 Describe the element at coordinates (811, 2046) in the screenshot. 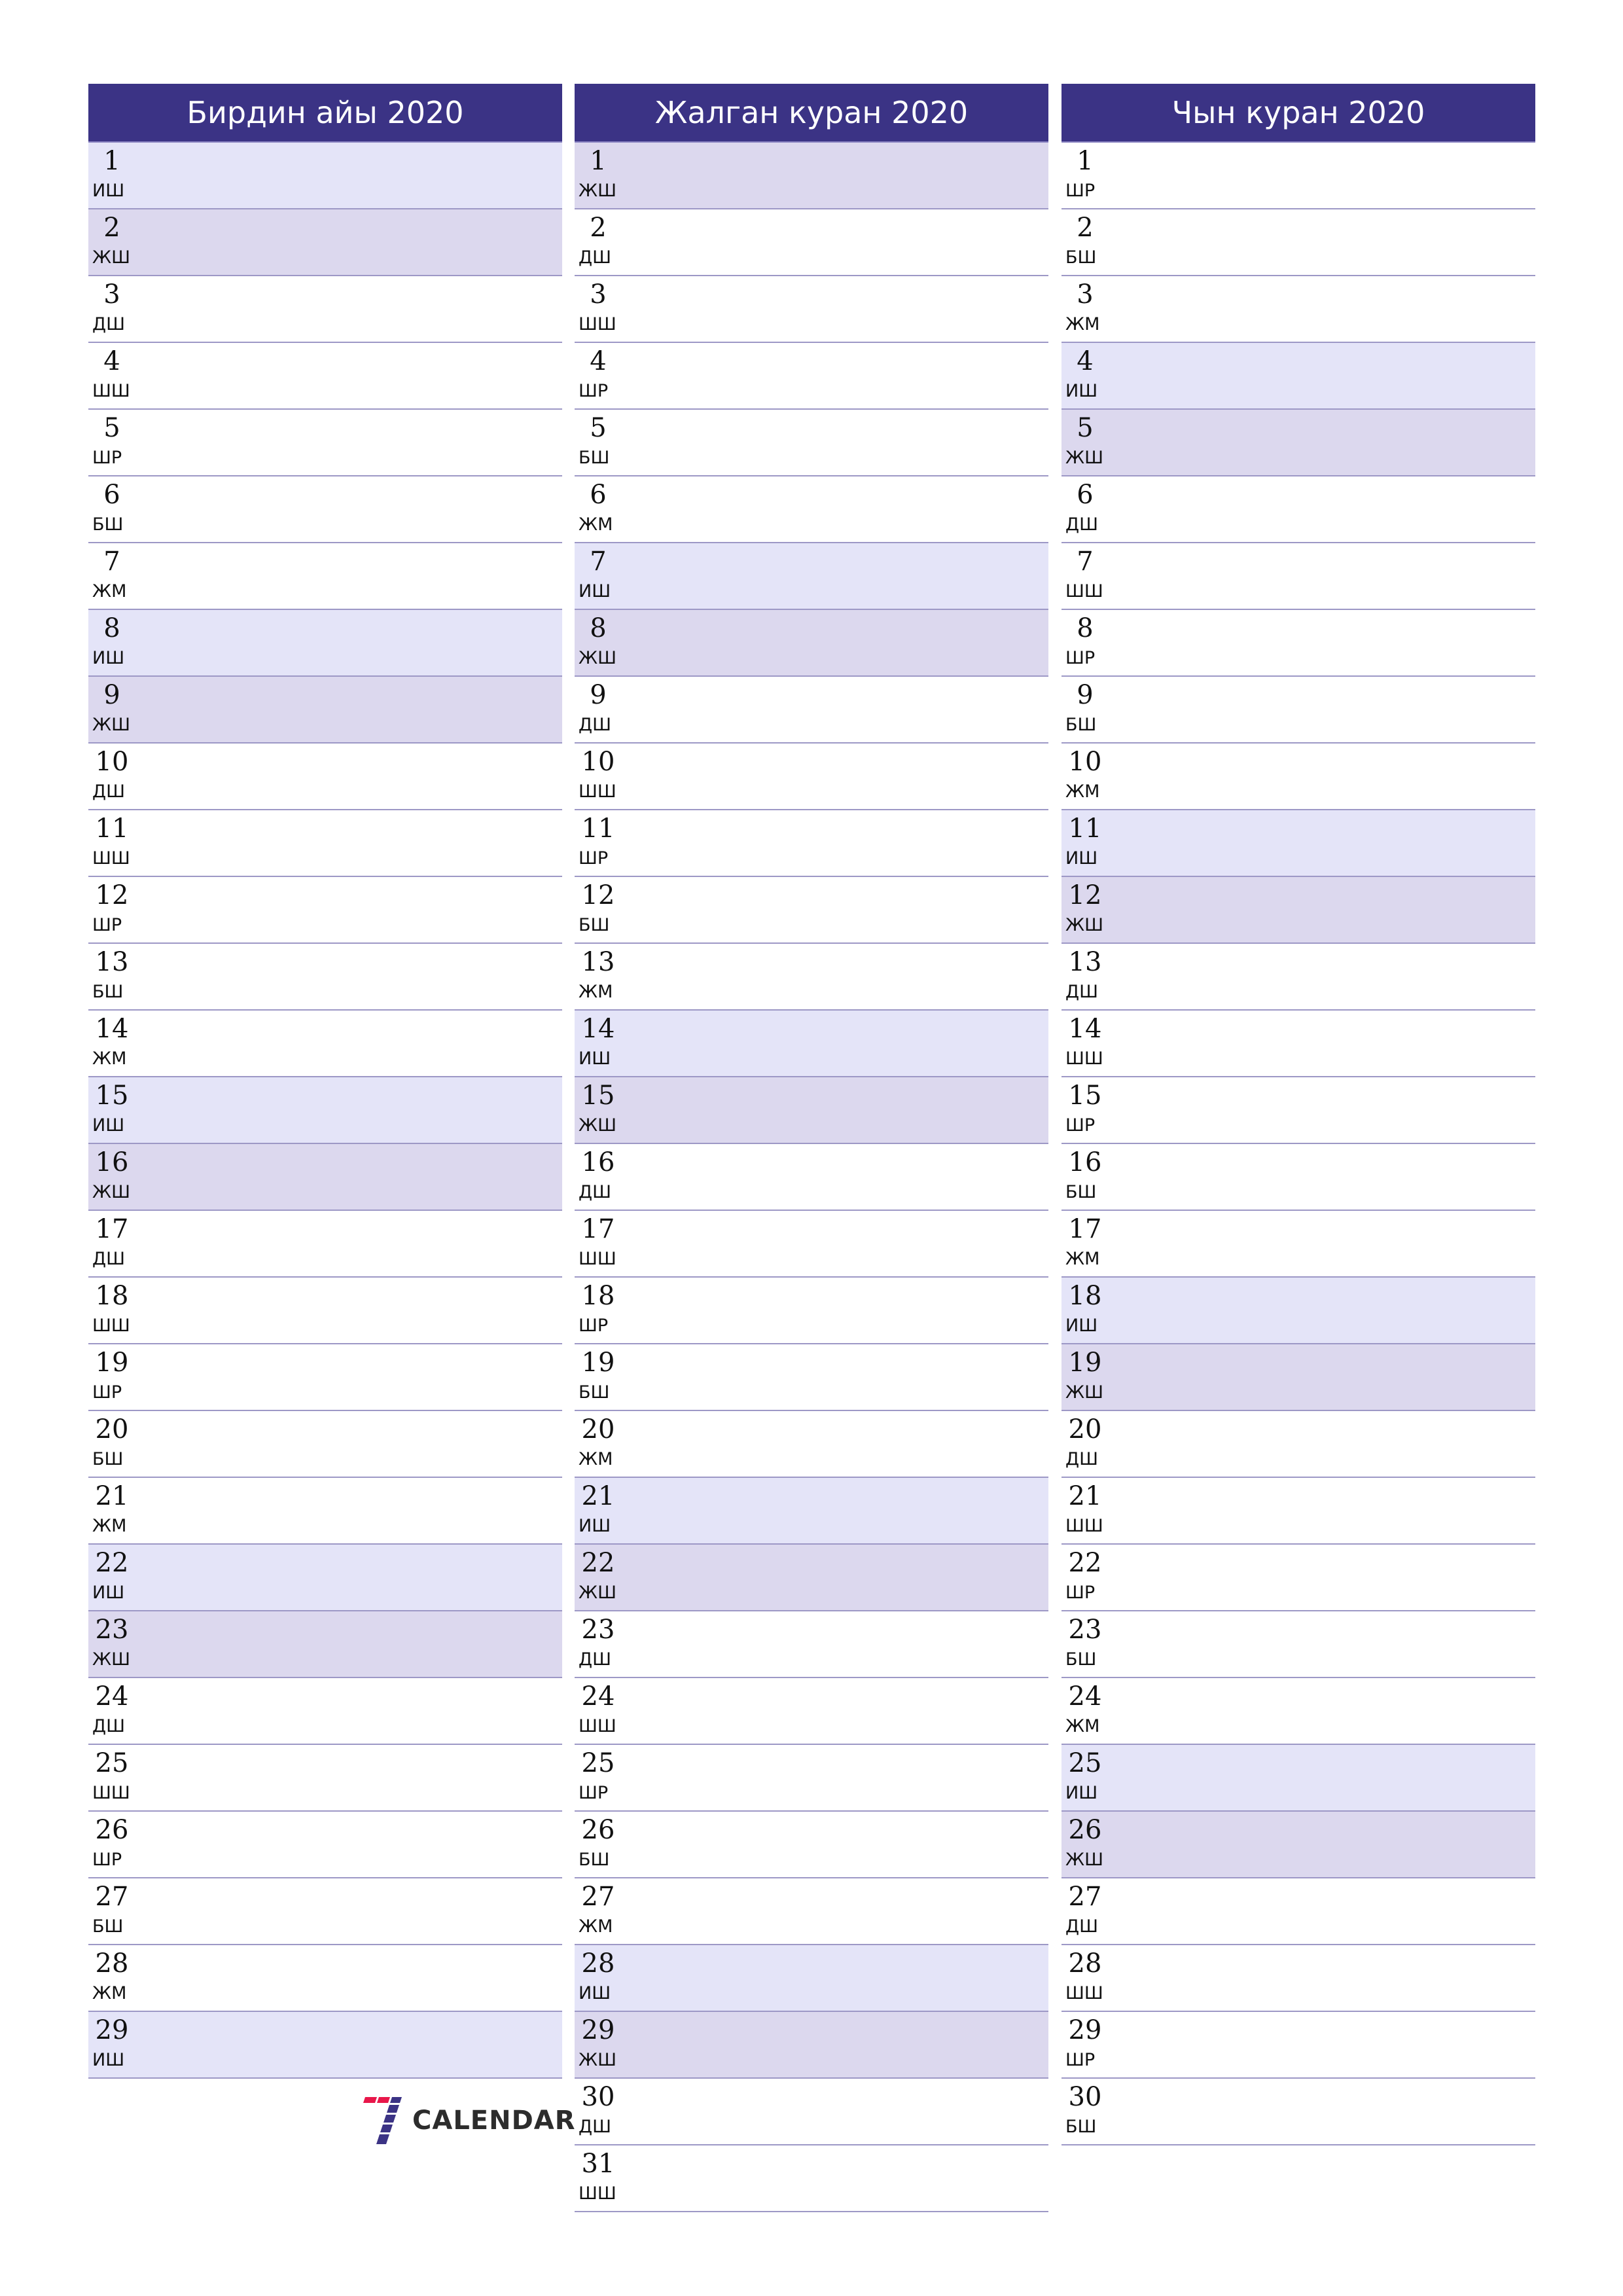

I see `day-row: 29 ЖШ` at that location.